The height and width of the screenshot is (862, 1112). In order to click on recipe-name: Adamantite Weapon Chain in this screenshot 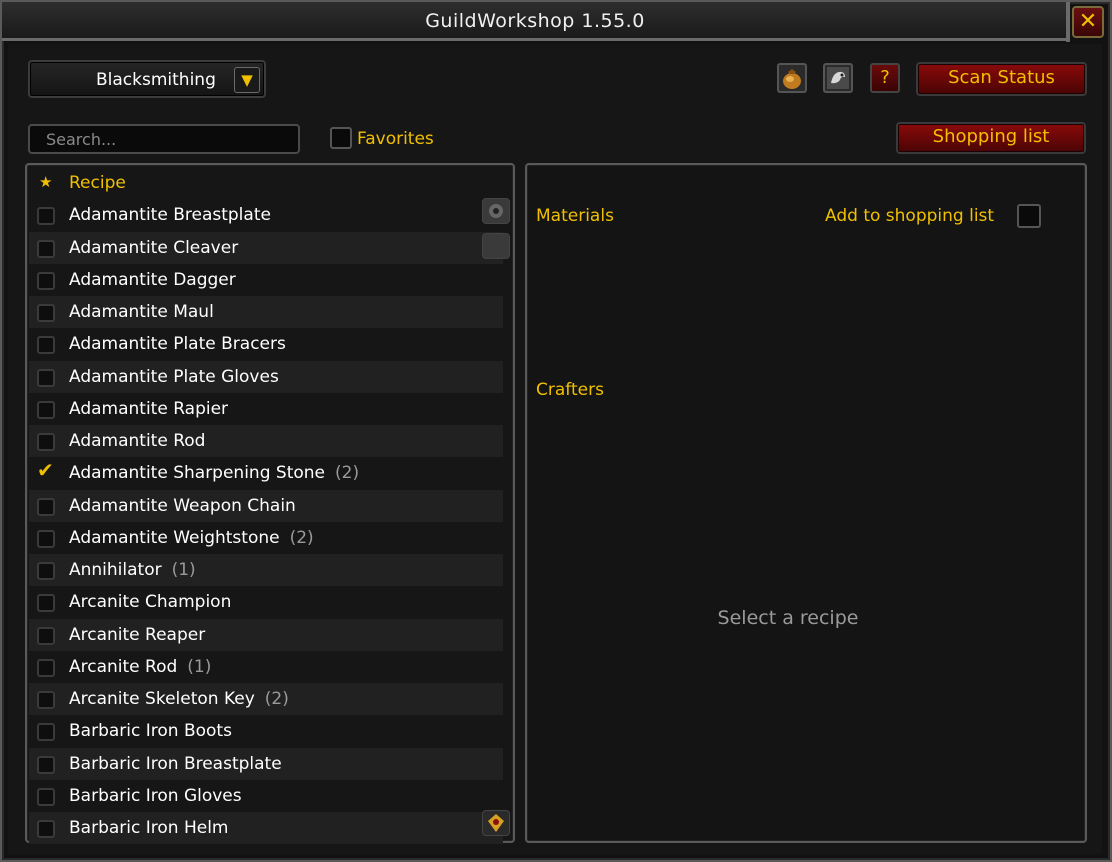, I will do `click(182, 505)`.